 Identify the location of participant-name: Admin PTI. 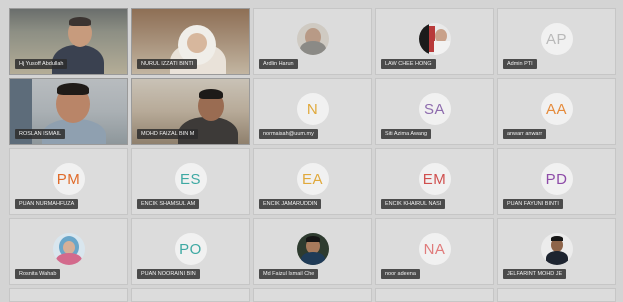
(520, 64).